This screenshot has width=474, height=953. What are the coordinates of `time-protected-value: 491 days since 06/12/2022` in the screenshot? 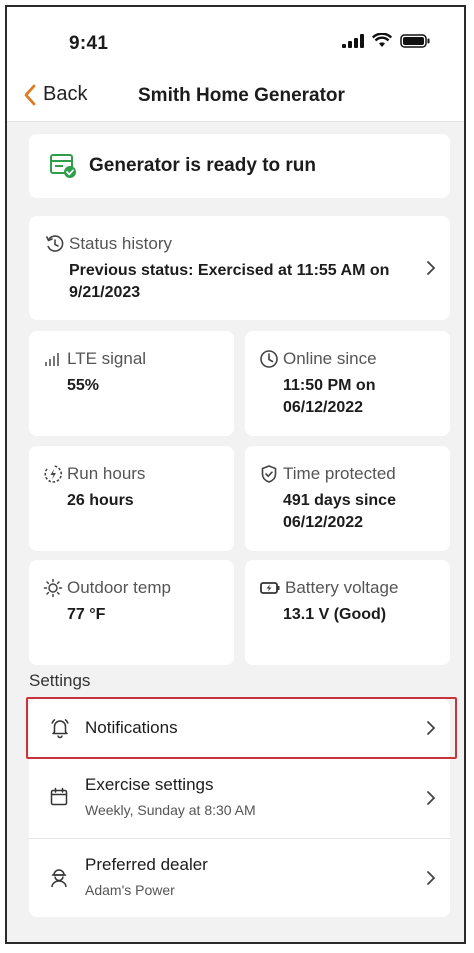 It's located at (339, 511).